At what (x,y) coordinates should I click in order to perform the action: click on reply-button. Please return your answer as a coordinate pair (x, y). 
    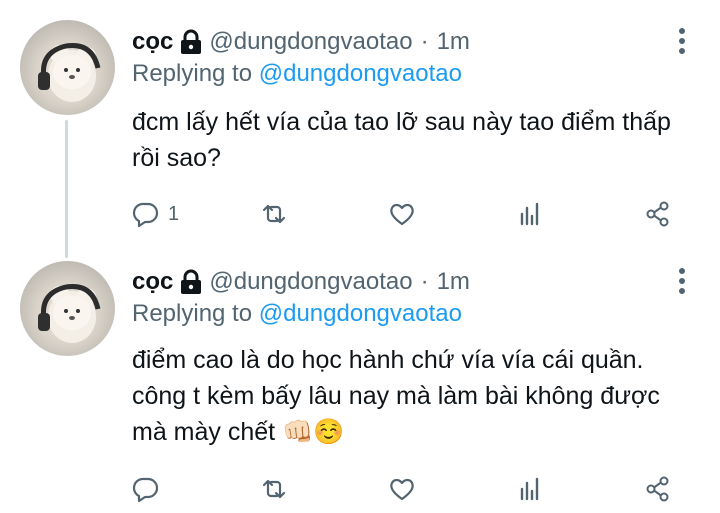
    Looking at the image, I should click on (150, 489).